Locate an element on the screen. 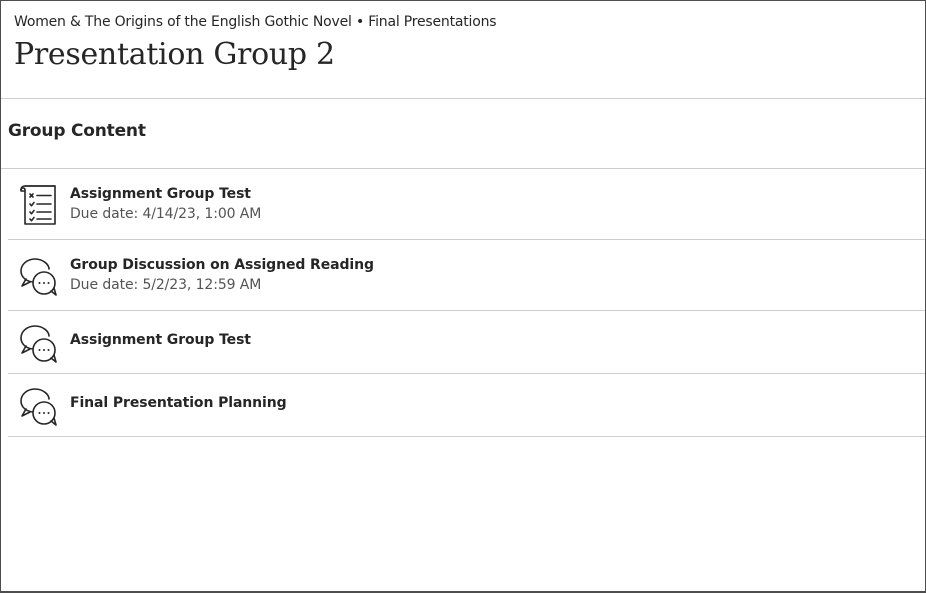 The image size is (926, 594). page-title: Presentation Group 2 is located at coordinates (174, 54).